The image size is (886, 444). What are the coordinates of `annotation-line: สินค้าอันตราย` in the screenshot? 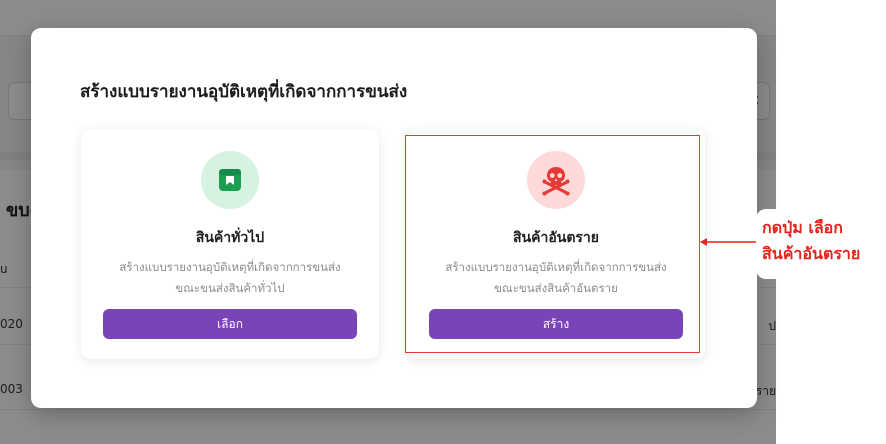 It's located at (811, 253).